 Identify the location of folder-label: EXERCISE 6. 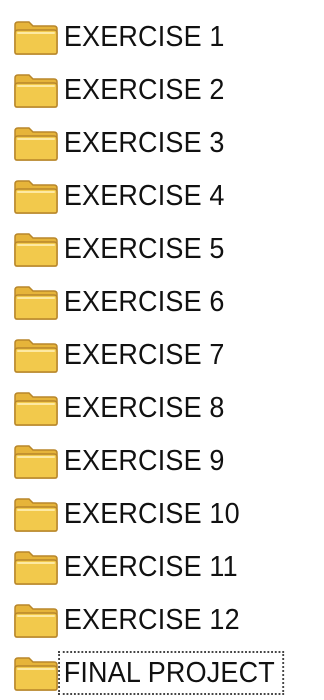
(144, 301).